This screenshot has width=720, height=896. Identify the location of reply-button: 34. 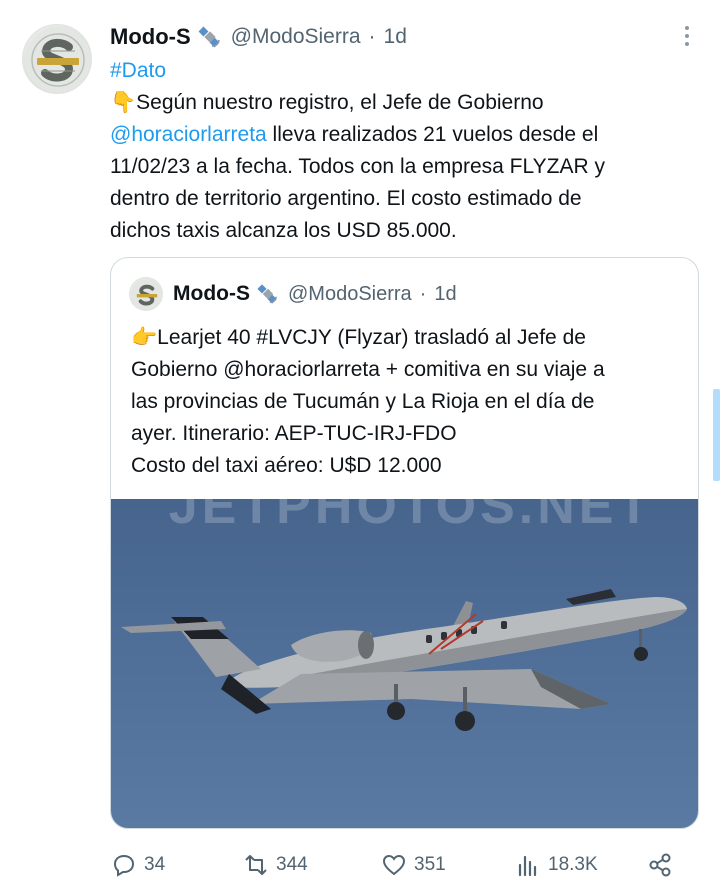
(137, 865).